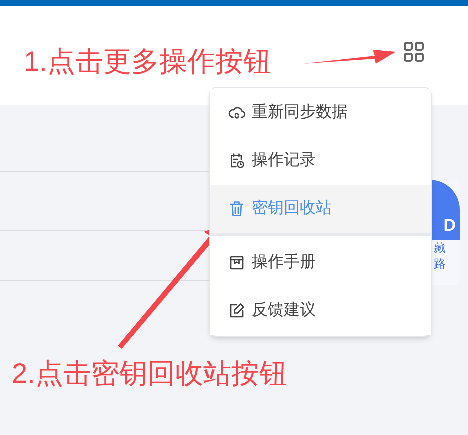  What do you see at coordinates (440, 264) in the screenshot?
I see `promo-text: 路` at bounding box center [440, 264].